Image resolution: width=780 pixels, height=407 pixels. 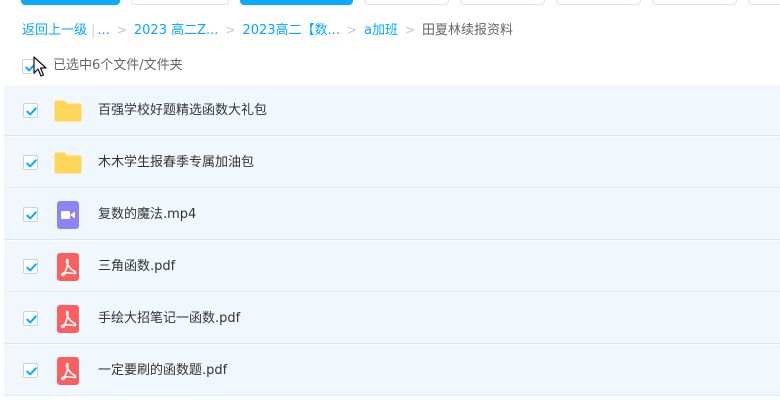 I want to click on file-row: 百强学校好题精选函数大礼包, so click(x=392, y=110).